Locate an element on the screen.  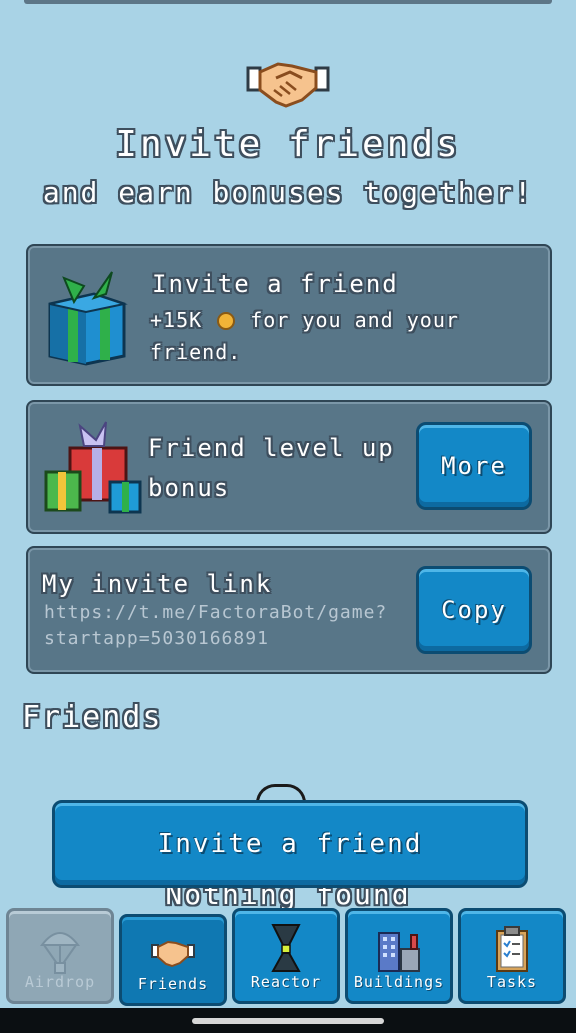
more-button: More is located at coordinates (474, 466).